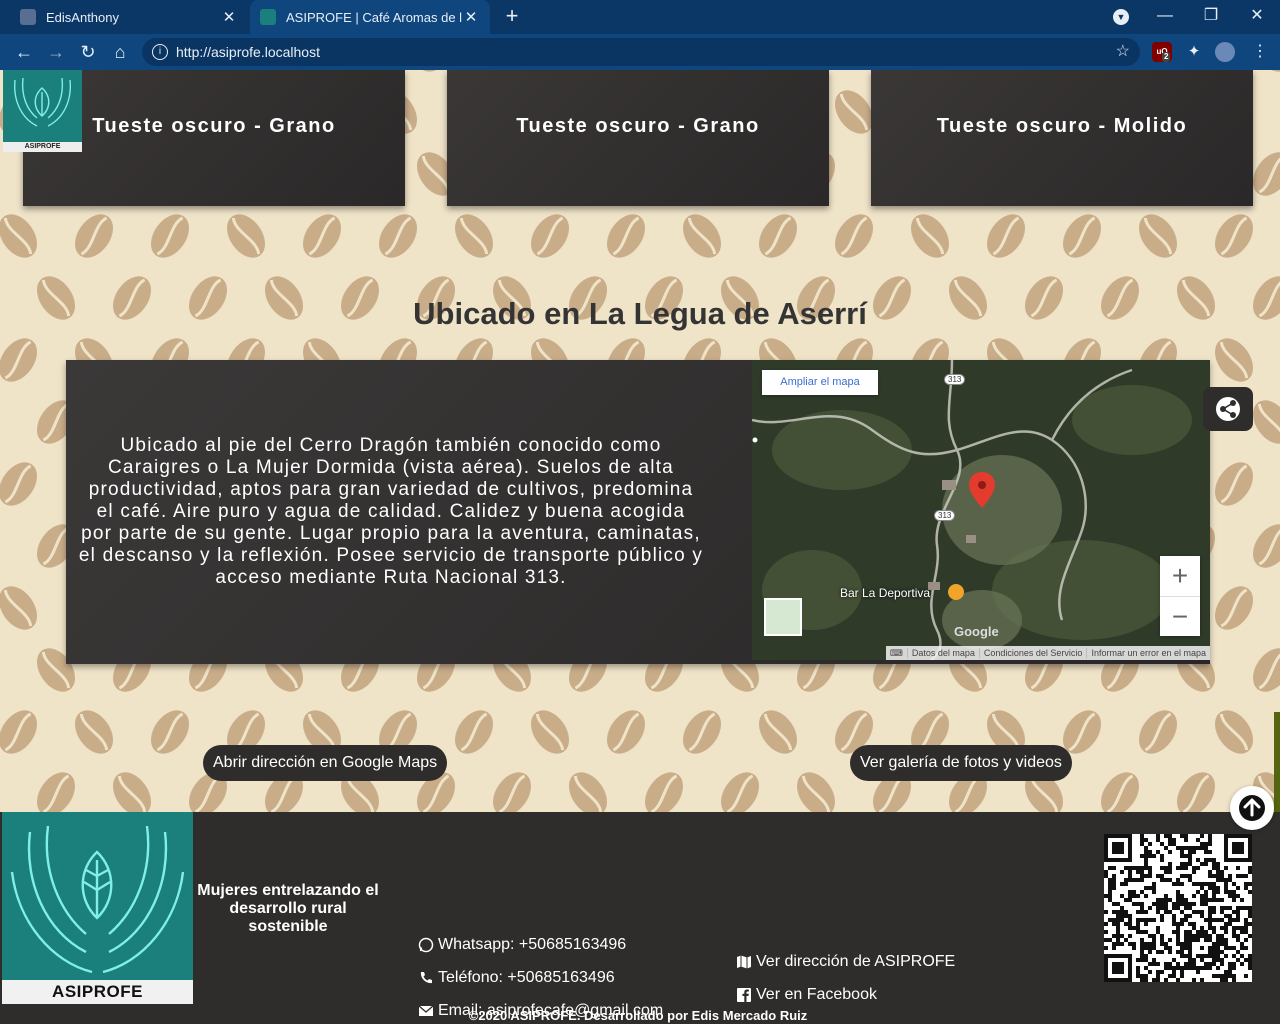 This screenshot has width=1280, height=1024. Describe the element at coordinates (512, 16) in the screenshot. I see `new-tab-icon: +` at that location.